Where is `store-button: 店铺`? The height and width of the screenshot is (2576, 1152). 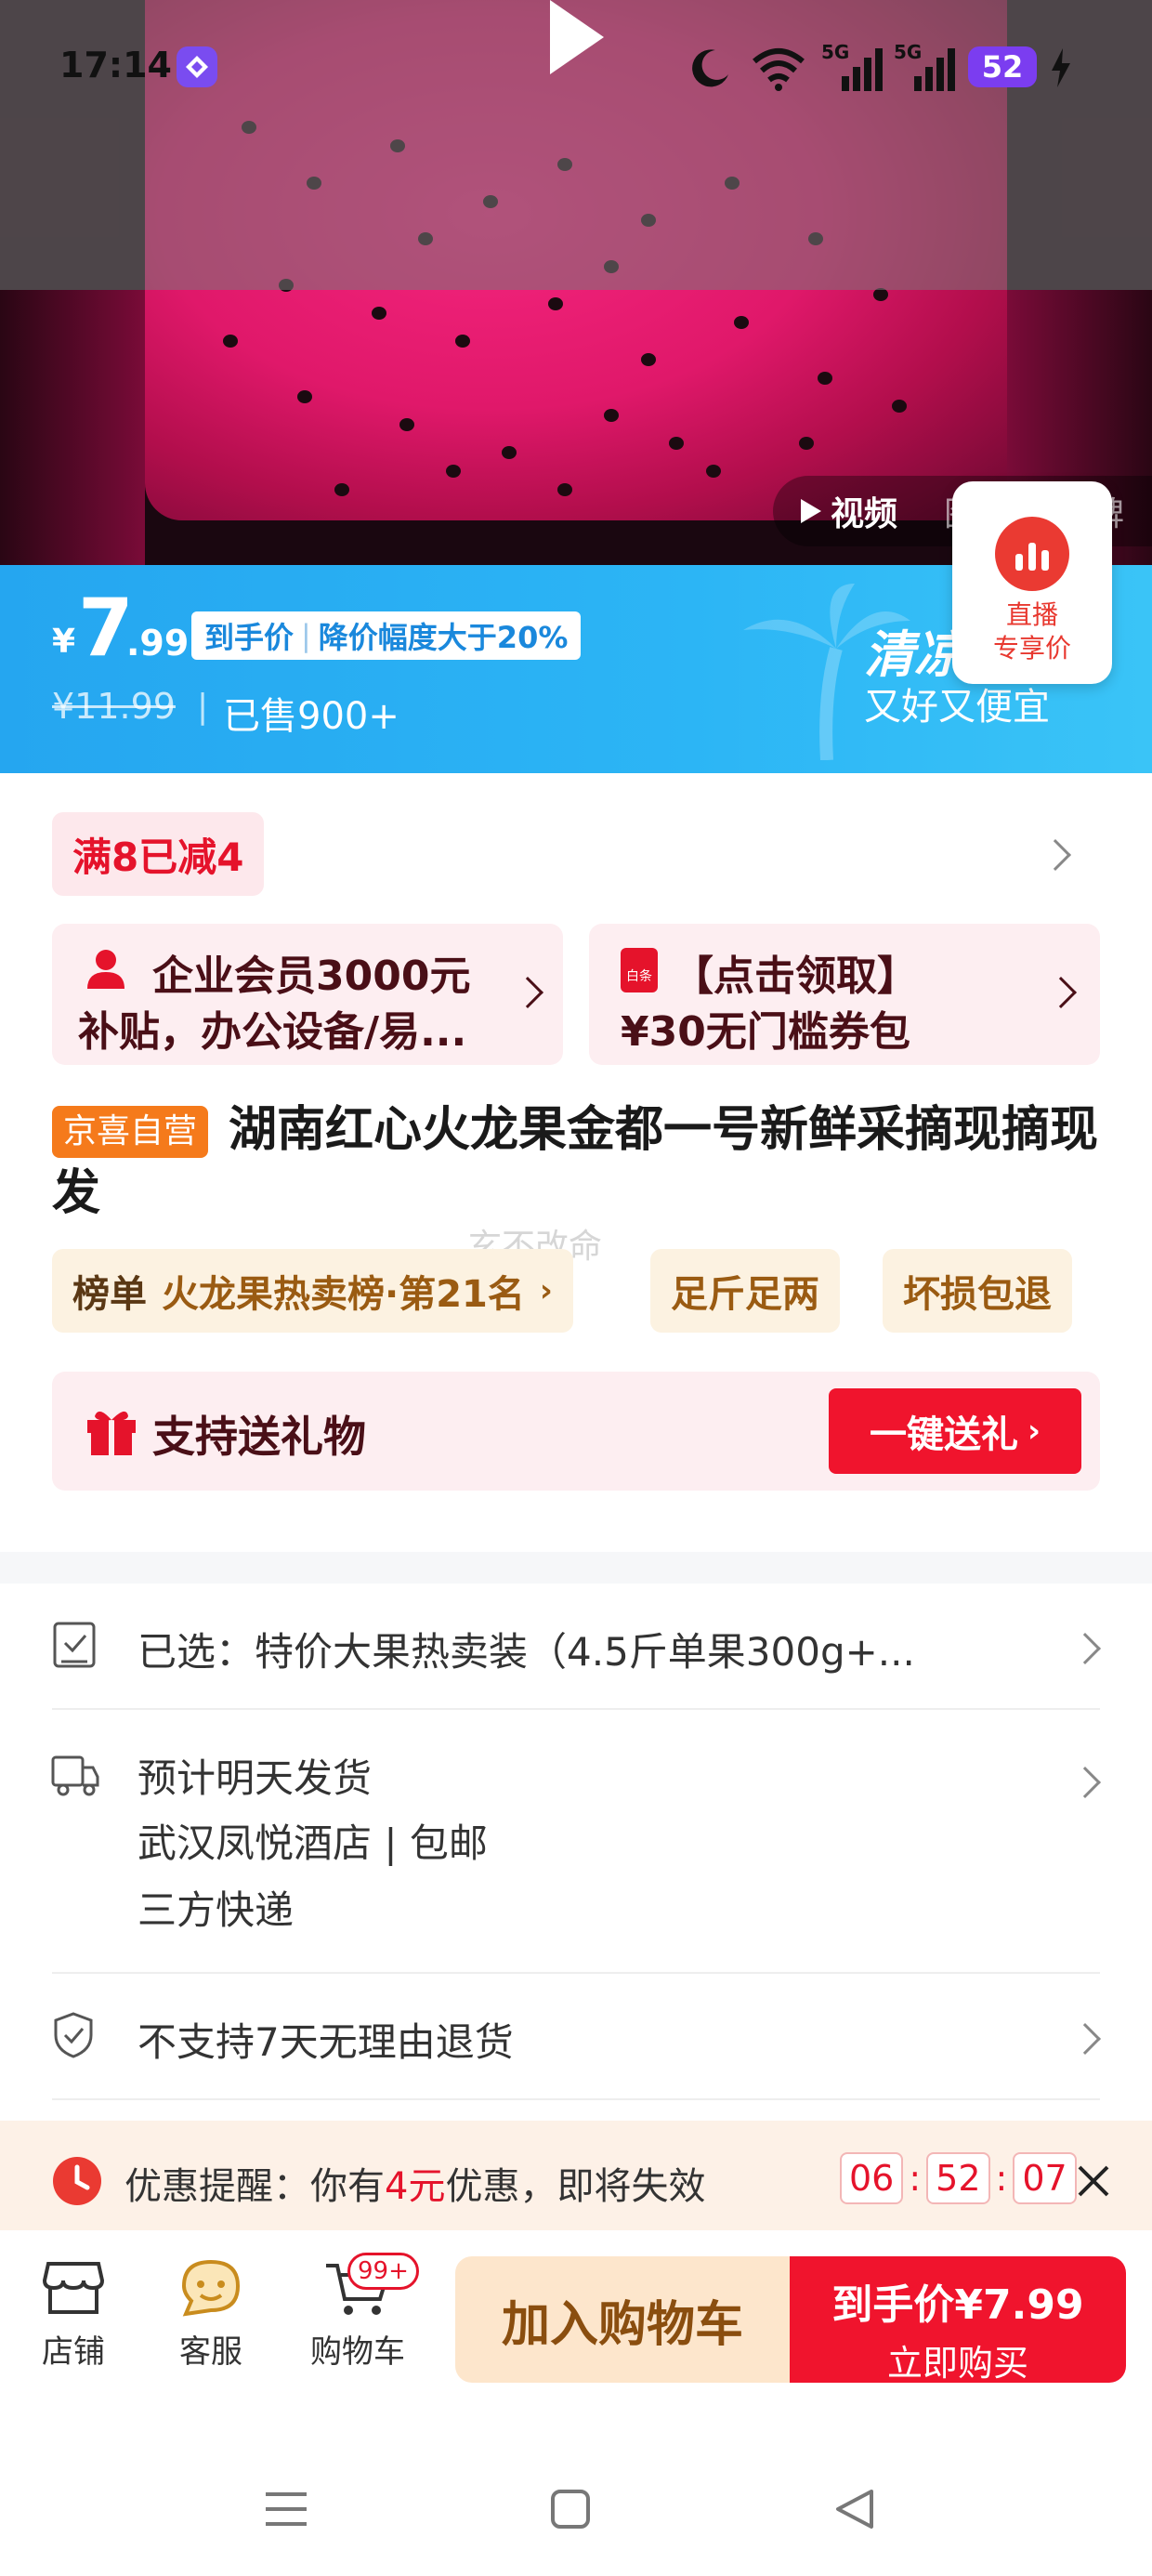 store-button: 店铺 is located at coordinates (73, 2315).